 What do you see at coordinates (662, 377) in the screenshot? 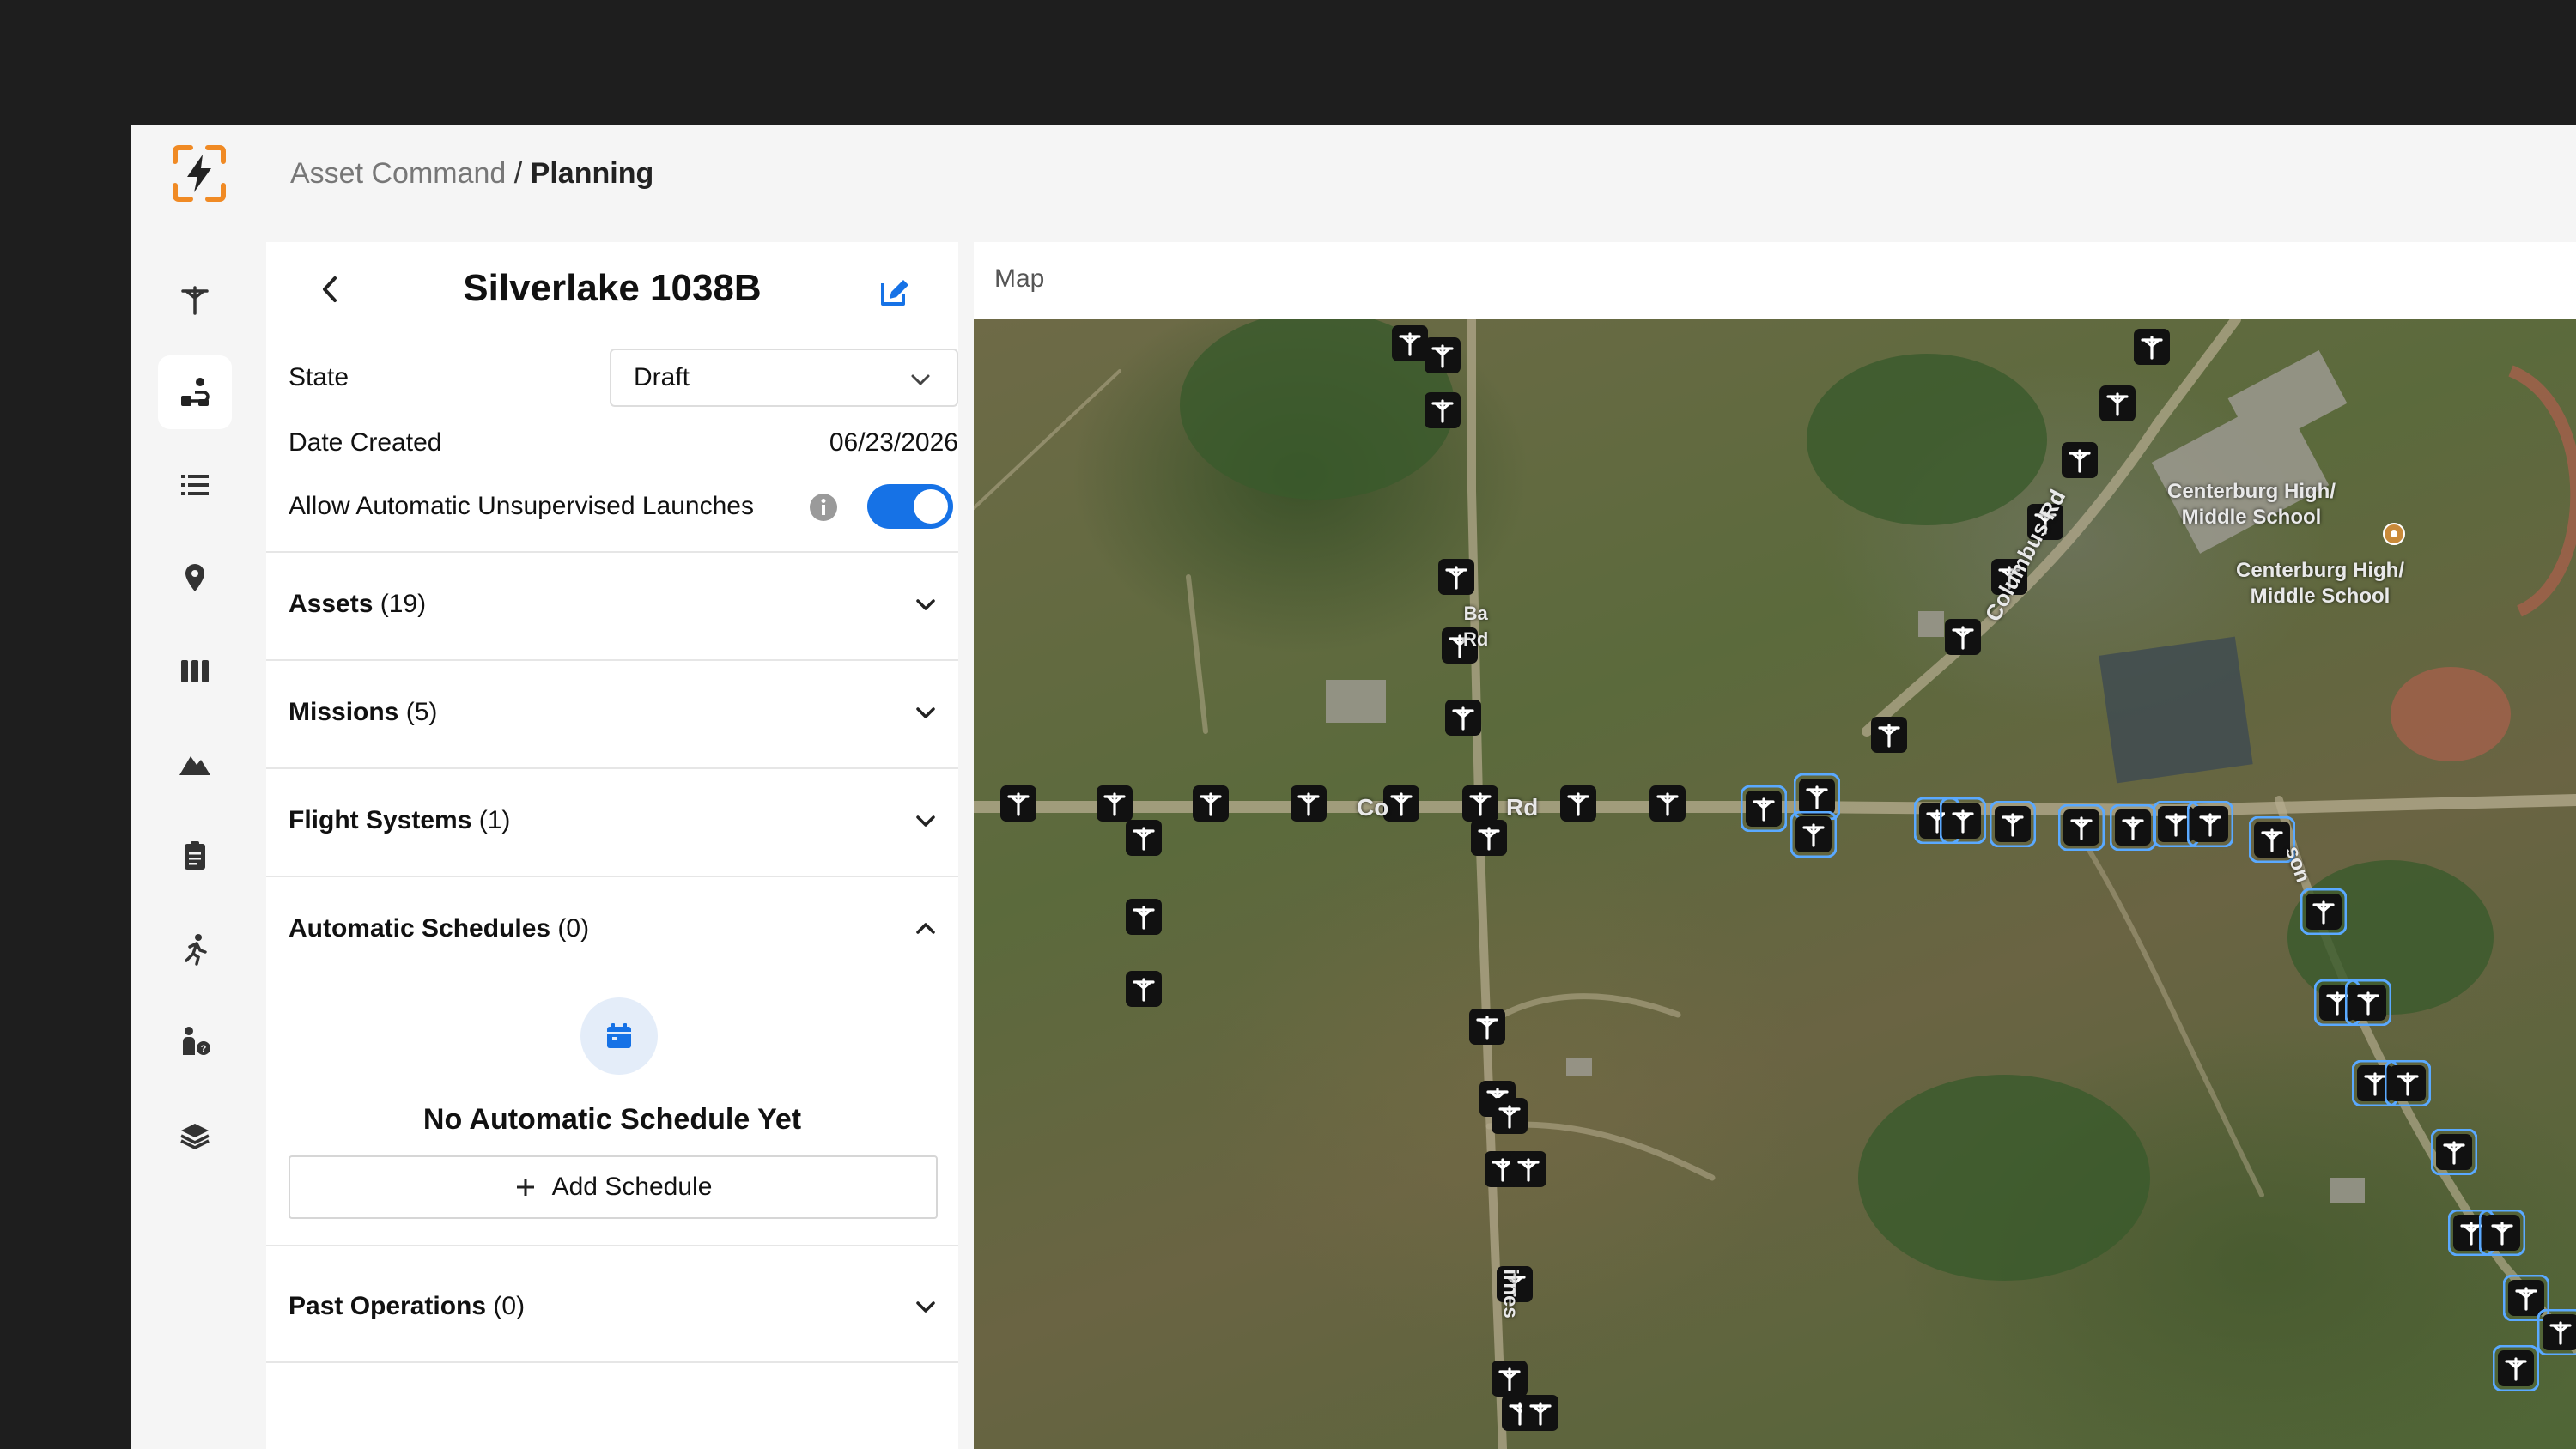
I see `state-select-value: Draft` at bounding box center [662, 377].